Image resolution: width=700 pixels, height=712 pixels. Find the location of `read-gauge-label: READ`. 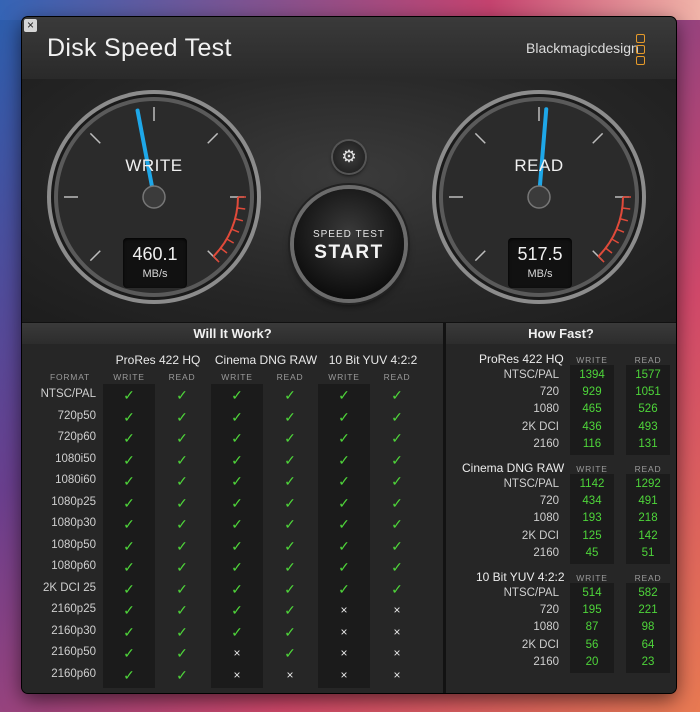

read-gauge-label: READ is located at coordinates (539, 165).